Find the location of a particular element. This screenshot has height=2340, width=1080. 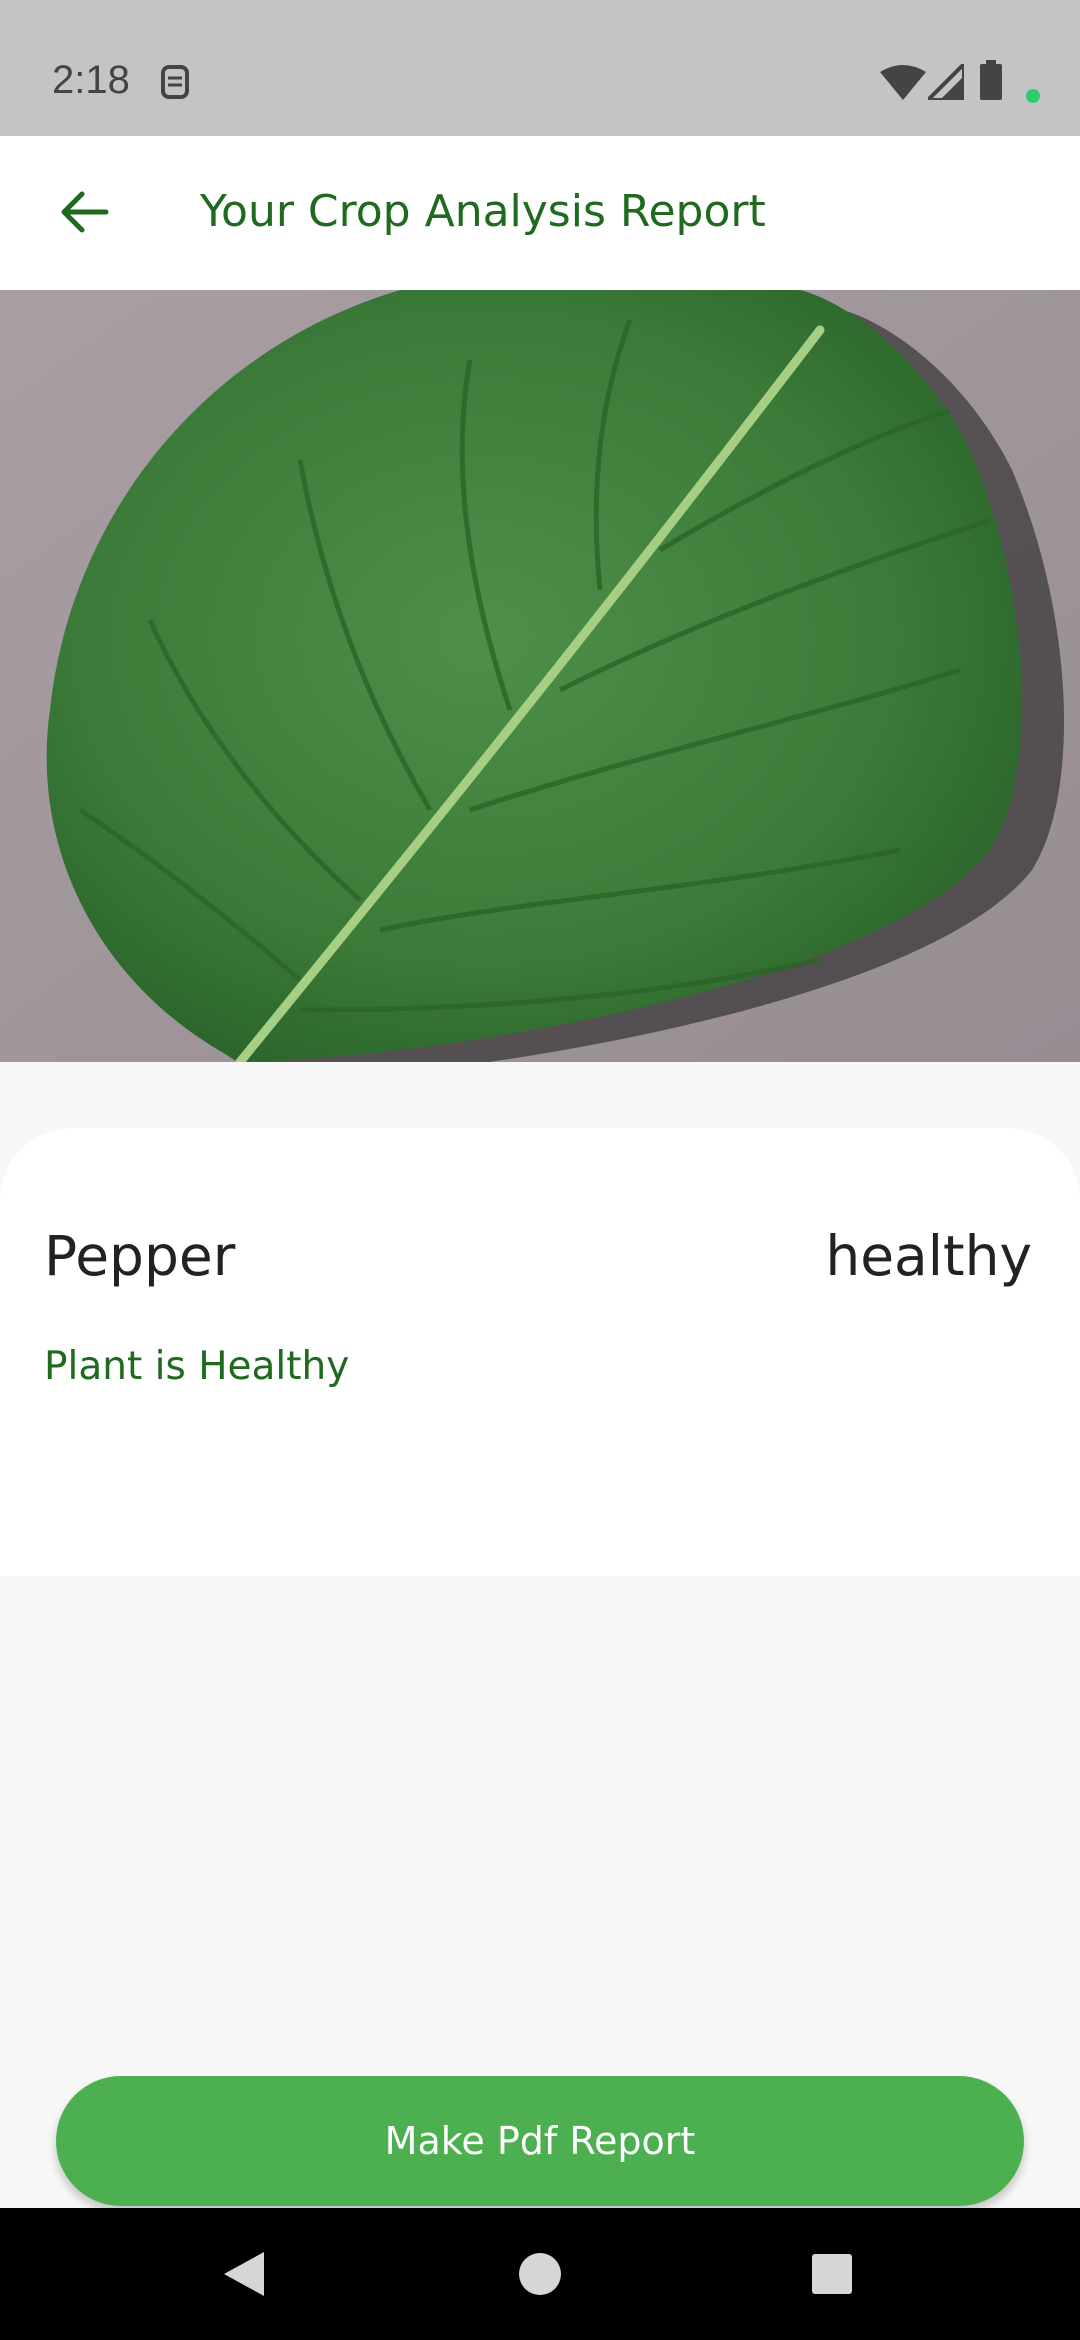

make-pdf-report-button: Make Pdf Report is located at coordinates (540, 2141).